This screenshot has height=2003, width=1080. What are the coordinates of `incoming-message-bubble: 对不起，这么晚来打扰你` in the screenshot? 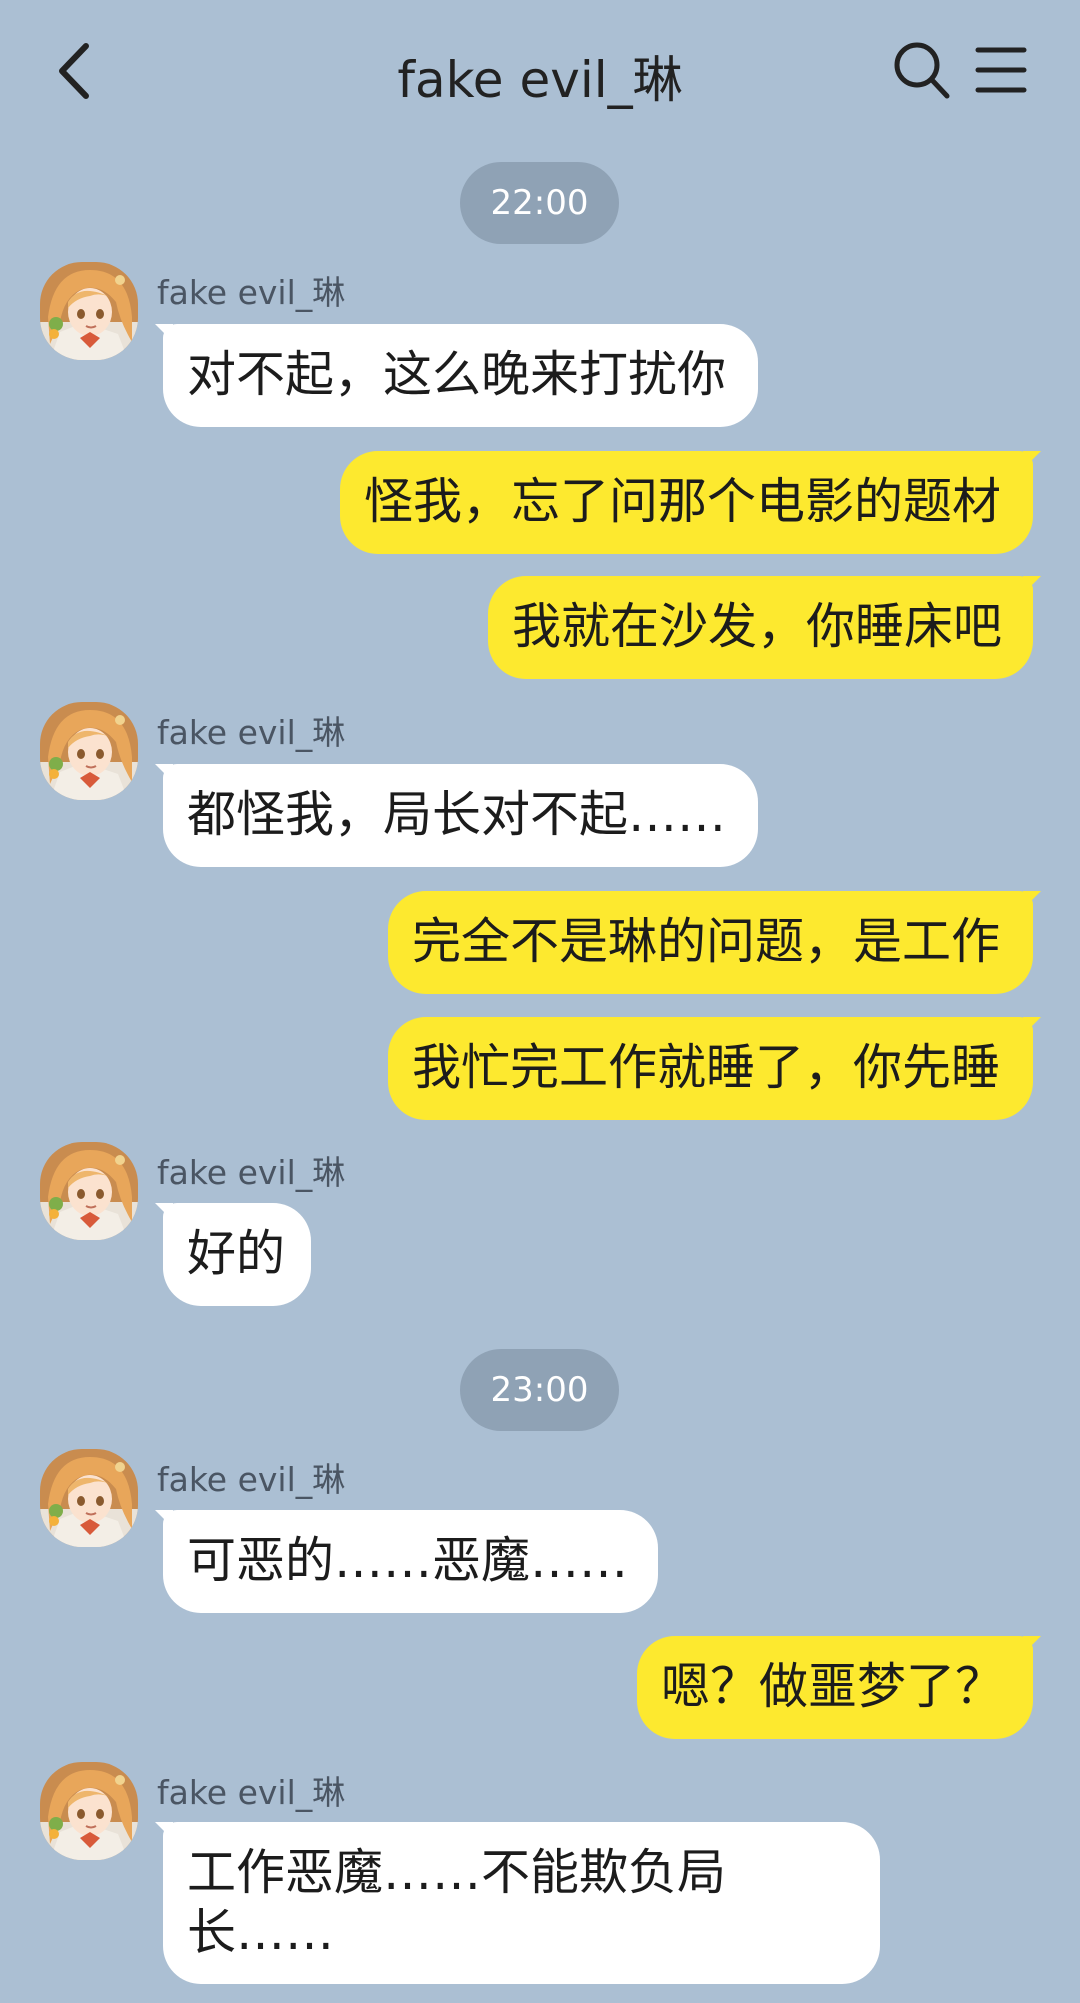 It's located at (456, 375).